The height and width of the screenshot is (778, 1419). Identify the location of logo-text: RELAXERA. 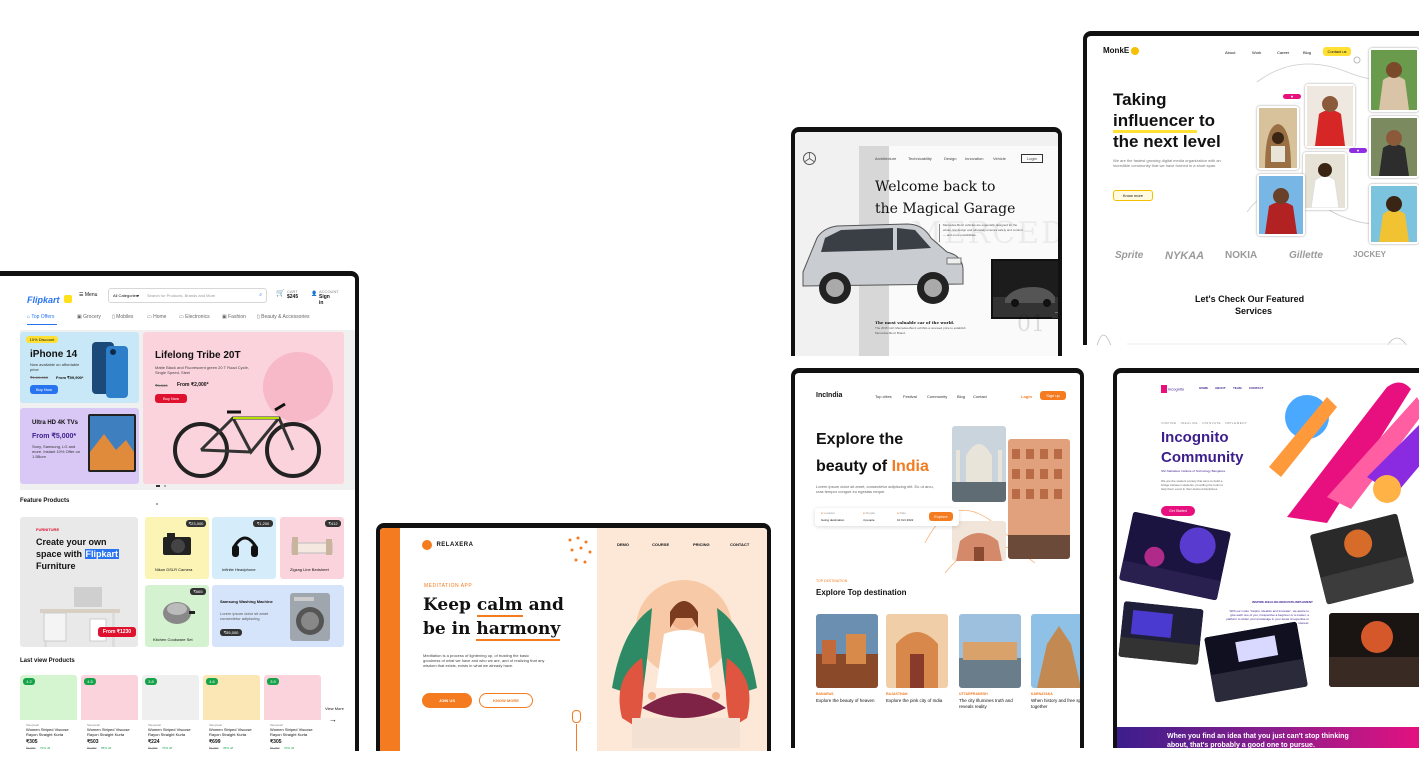
(455, 544).